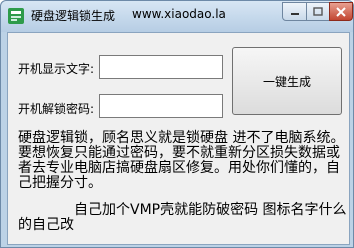  What do you see at coordinates (56, 69) in the screenshot?
I see `boot-display-label: 开机显示文字:` at bounding box center [56, 69].